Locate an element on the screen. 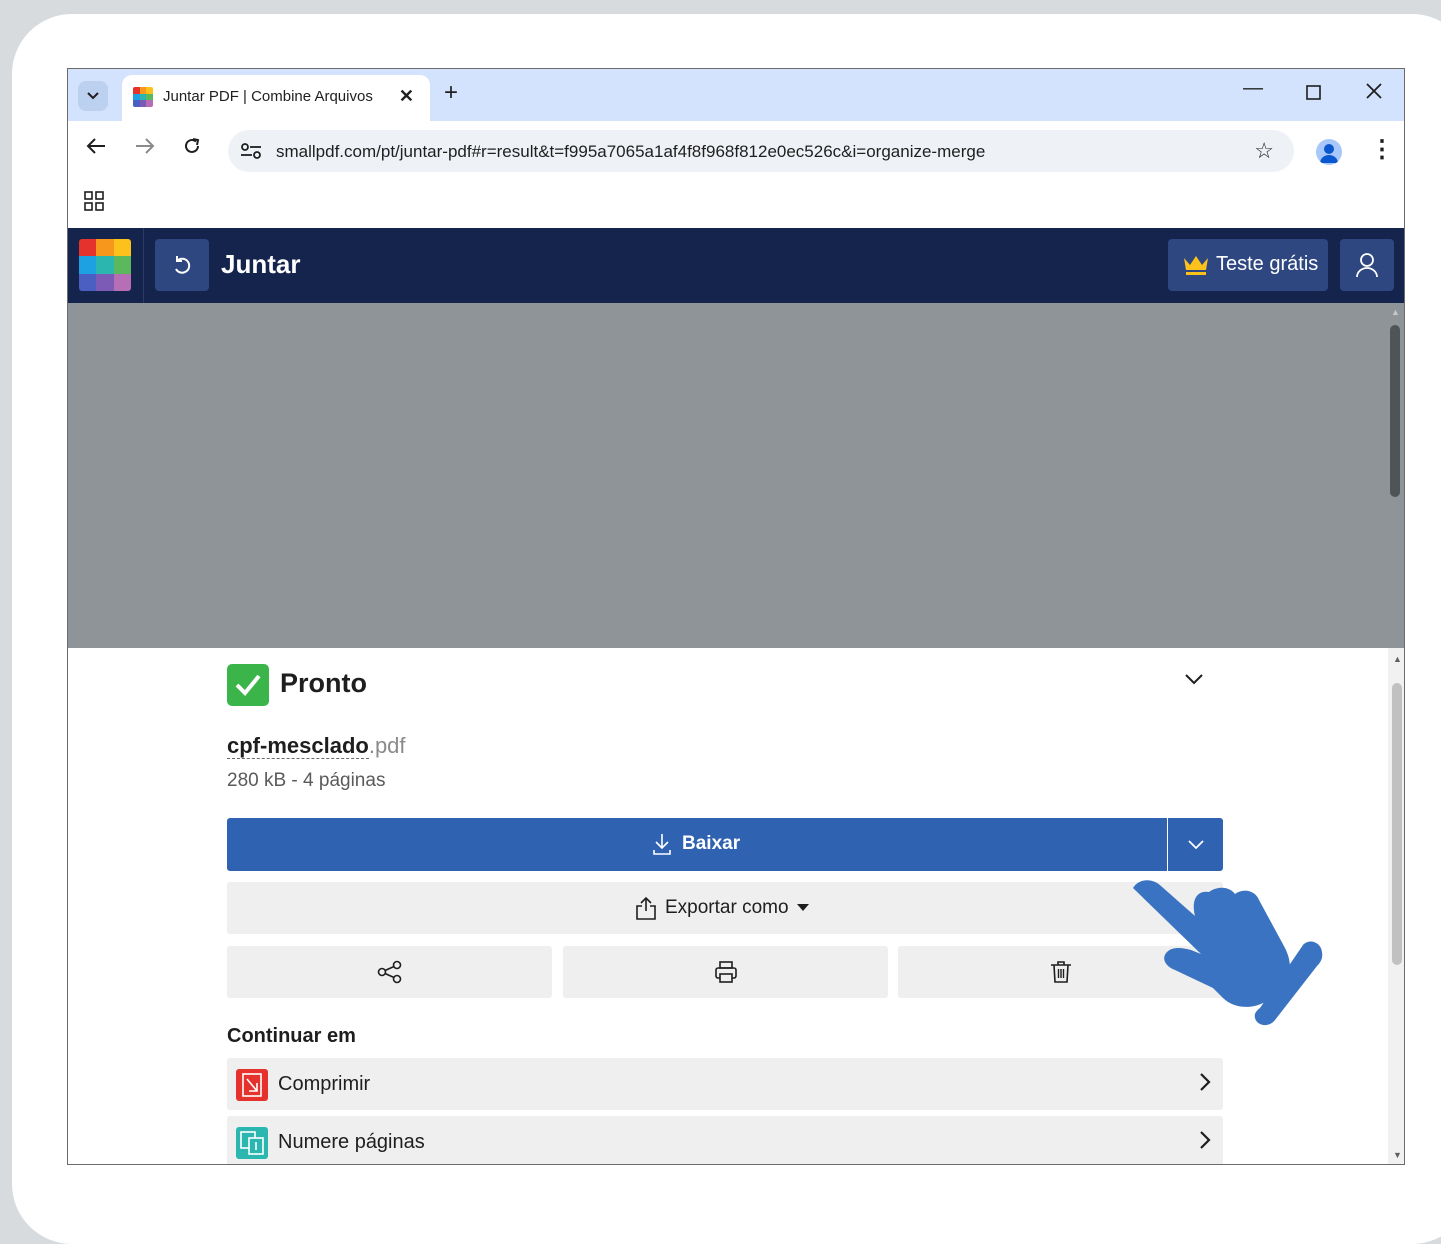  app-header: Juntar Teste grátis is located at coordinates (736, 265).